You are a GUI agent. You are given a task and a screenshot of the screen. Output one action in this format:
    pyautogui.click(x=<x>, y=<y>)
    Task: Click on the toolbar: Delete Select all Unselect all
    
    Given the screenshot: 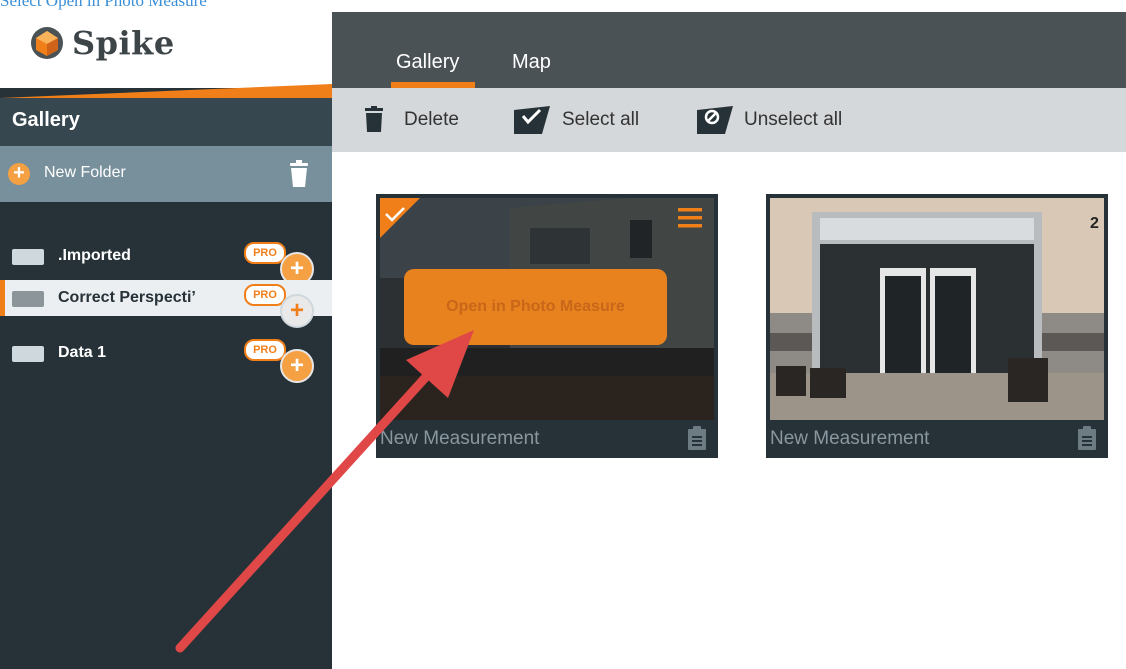 What is the action you would take?
    pyautogui.click(x=729, y=120)
    